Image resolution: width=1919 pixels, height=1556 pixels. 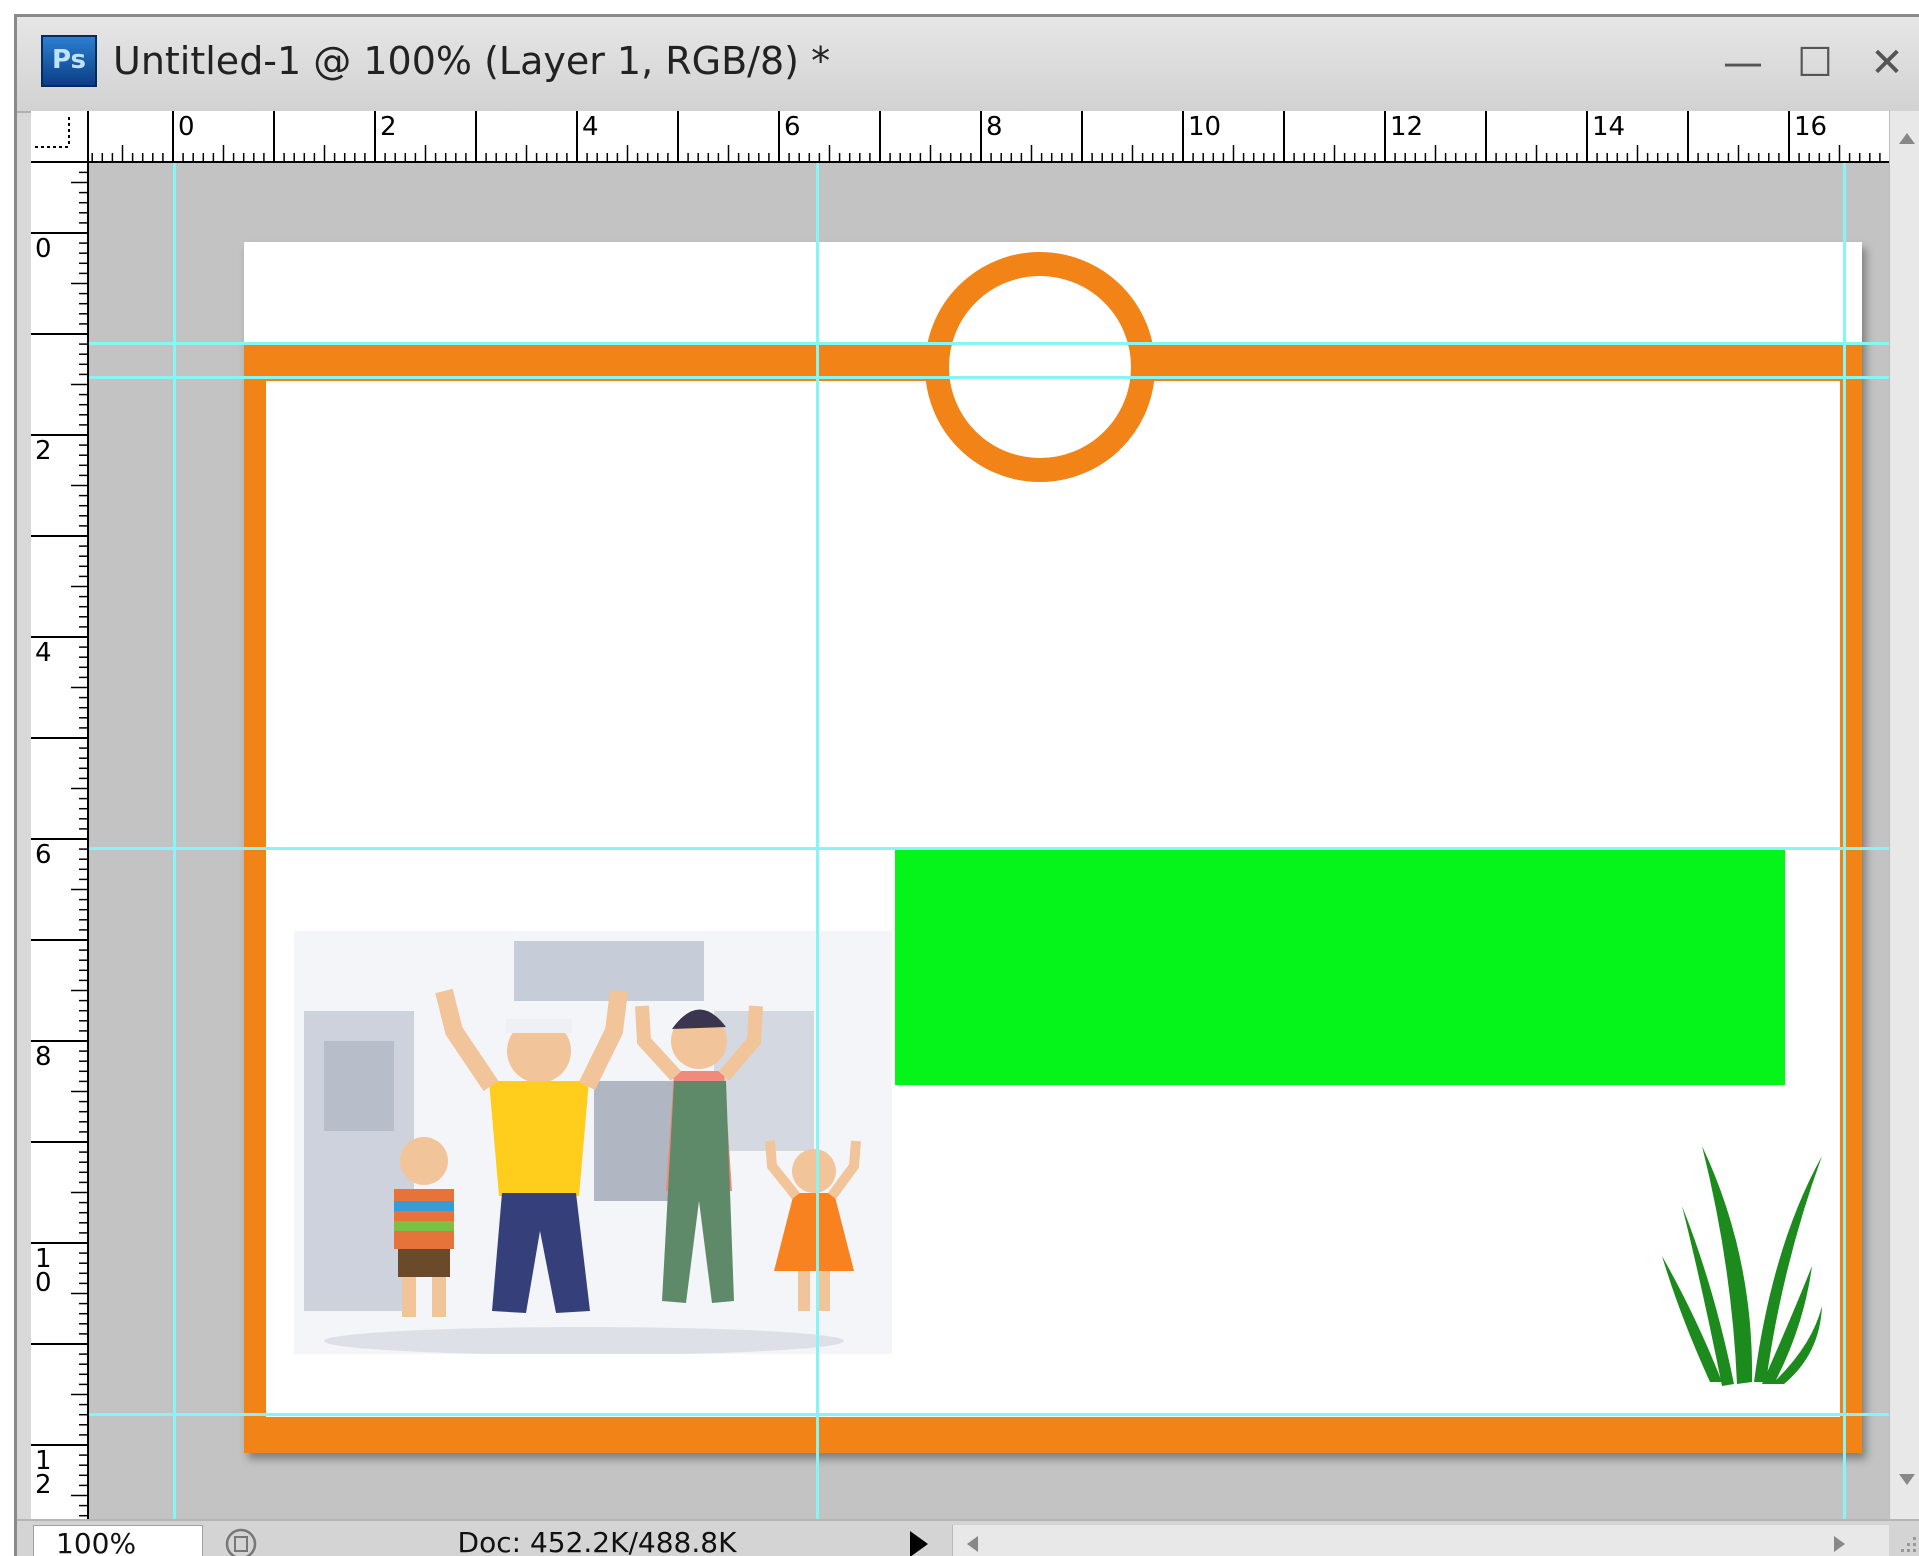 I want to click on scroll-up-arrow-icon, so click(x=1907, y=138).